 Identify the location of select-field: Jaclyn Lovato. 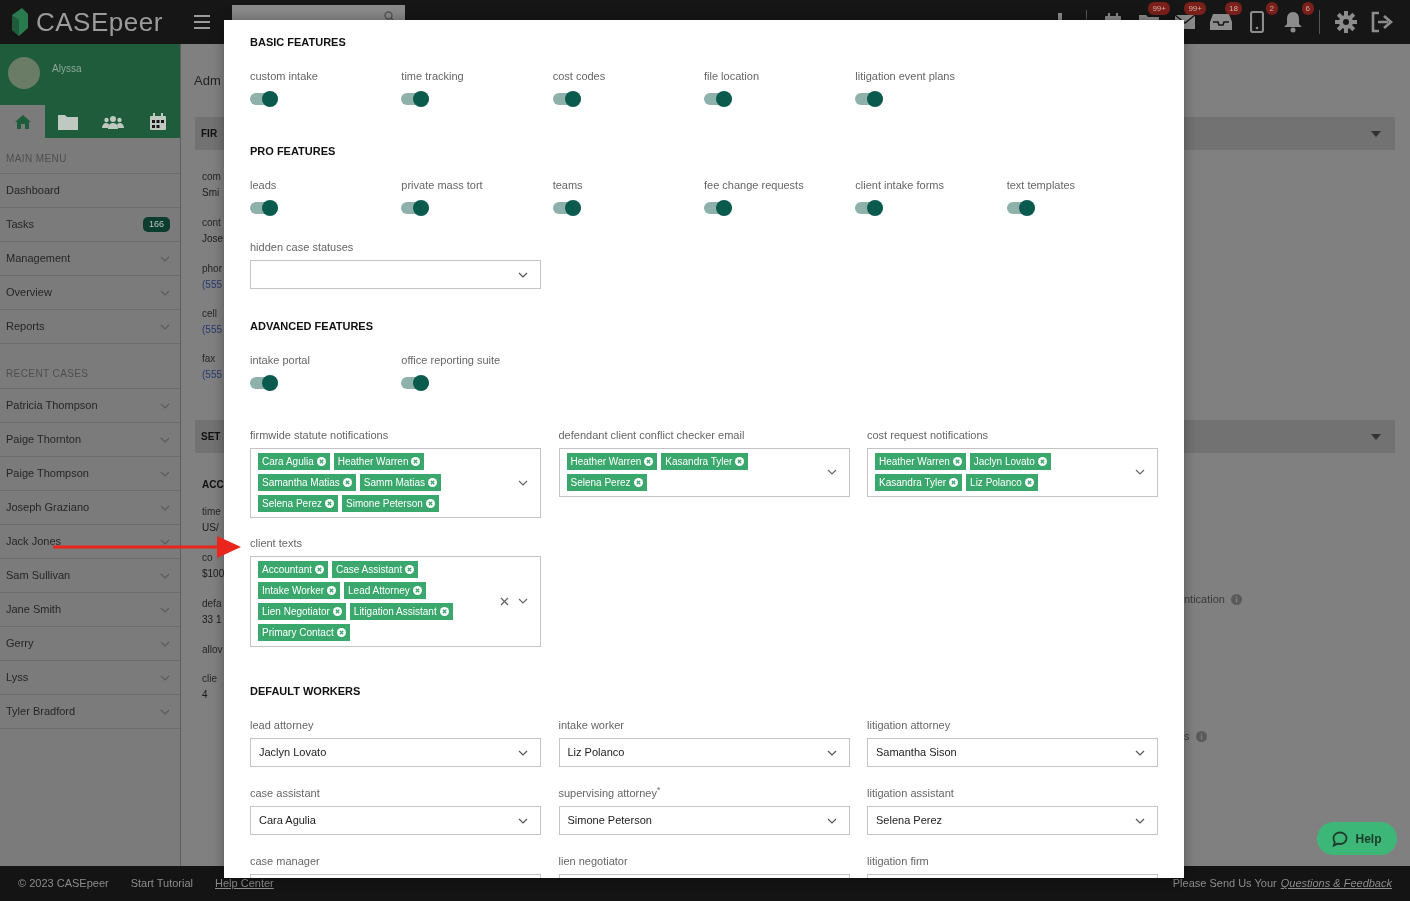
(395, 752).